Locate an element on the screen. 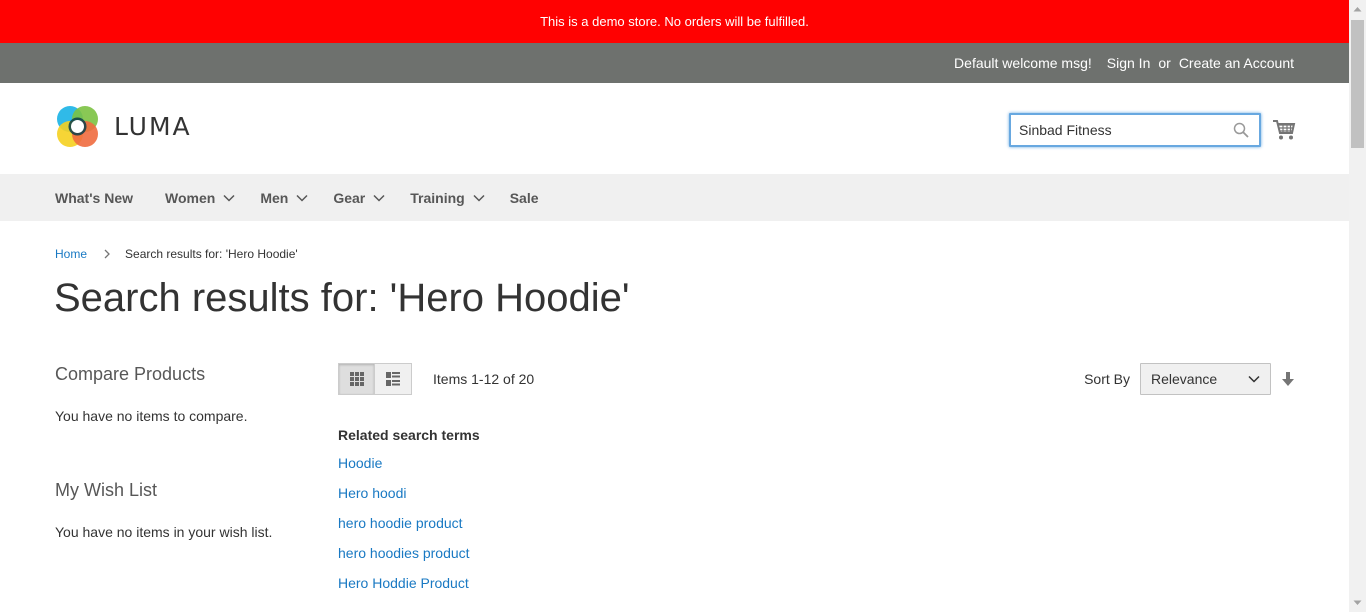 The height and width of the screenshot is (612, 1366). related-title: Related search terms is located at coordinates (409, 435).